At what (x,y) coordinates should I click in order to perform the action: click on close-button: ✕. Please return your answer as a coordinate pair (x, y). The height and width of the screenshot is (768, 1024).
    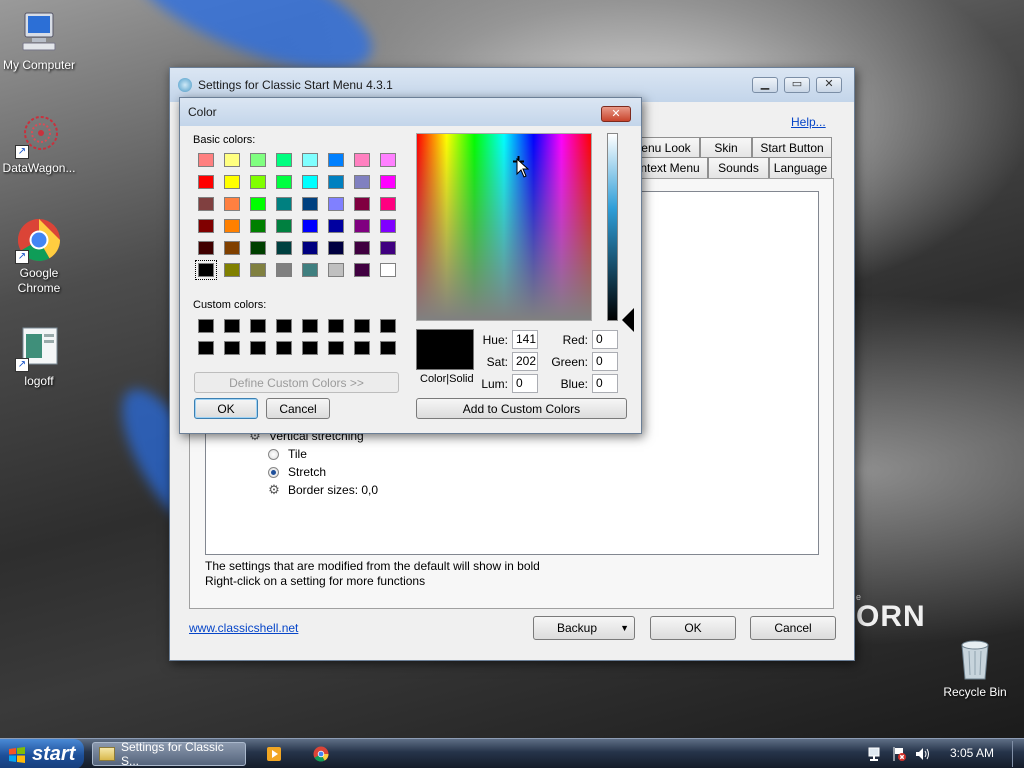
    Looking at the image, I should click on (829, 85).